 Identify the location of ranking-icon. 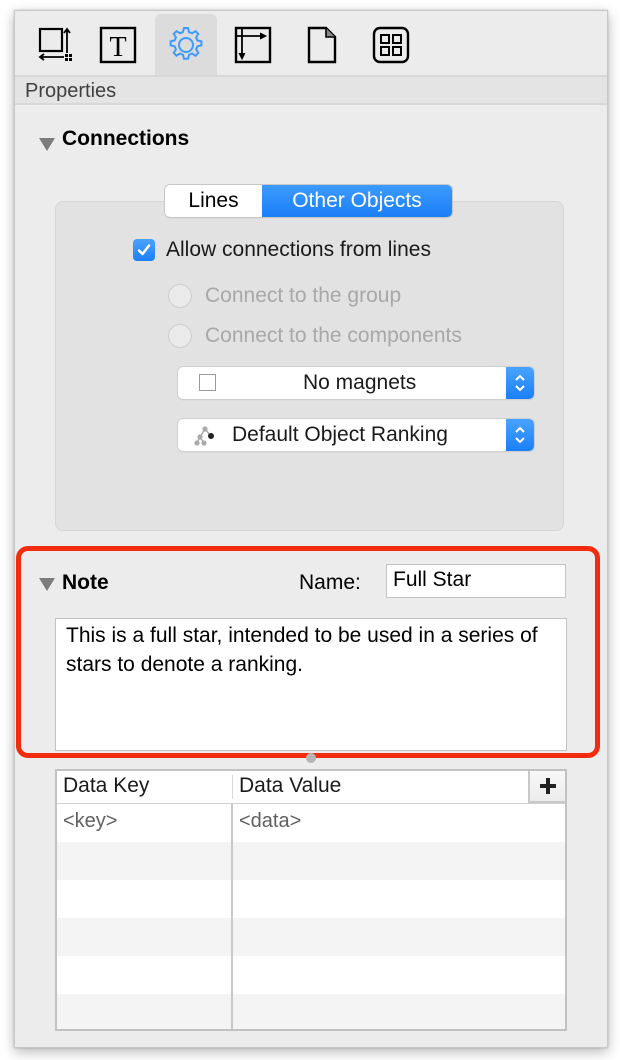
(204, 436).